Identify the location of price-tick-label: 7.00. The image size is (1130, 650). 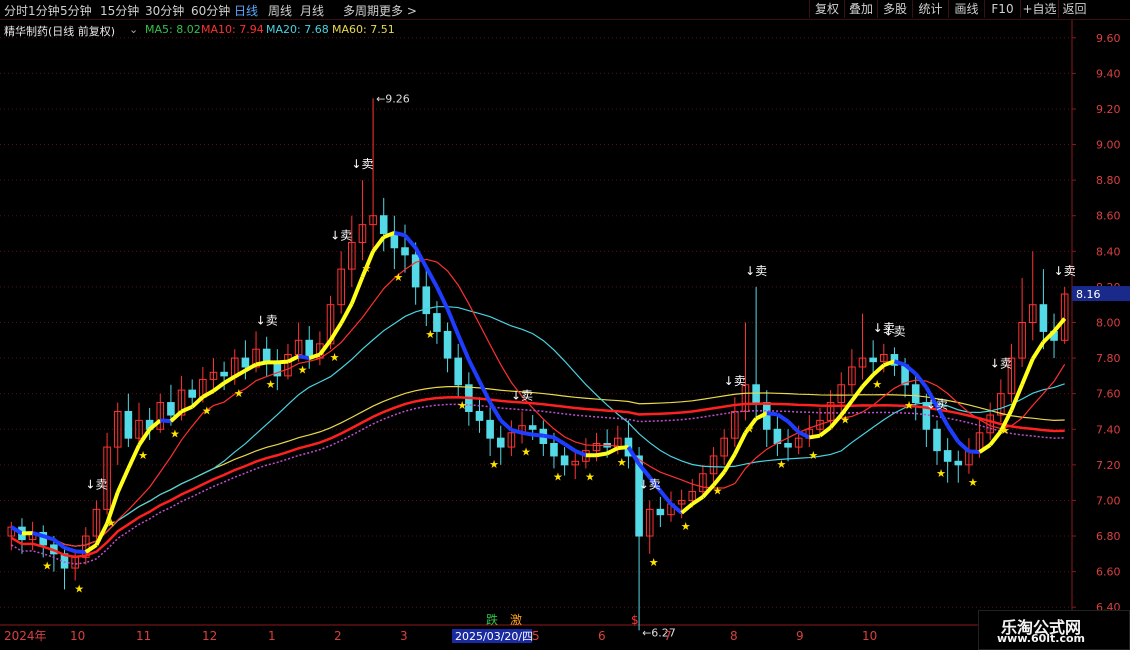
(1108, 500).